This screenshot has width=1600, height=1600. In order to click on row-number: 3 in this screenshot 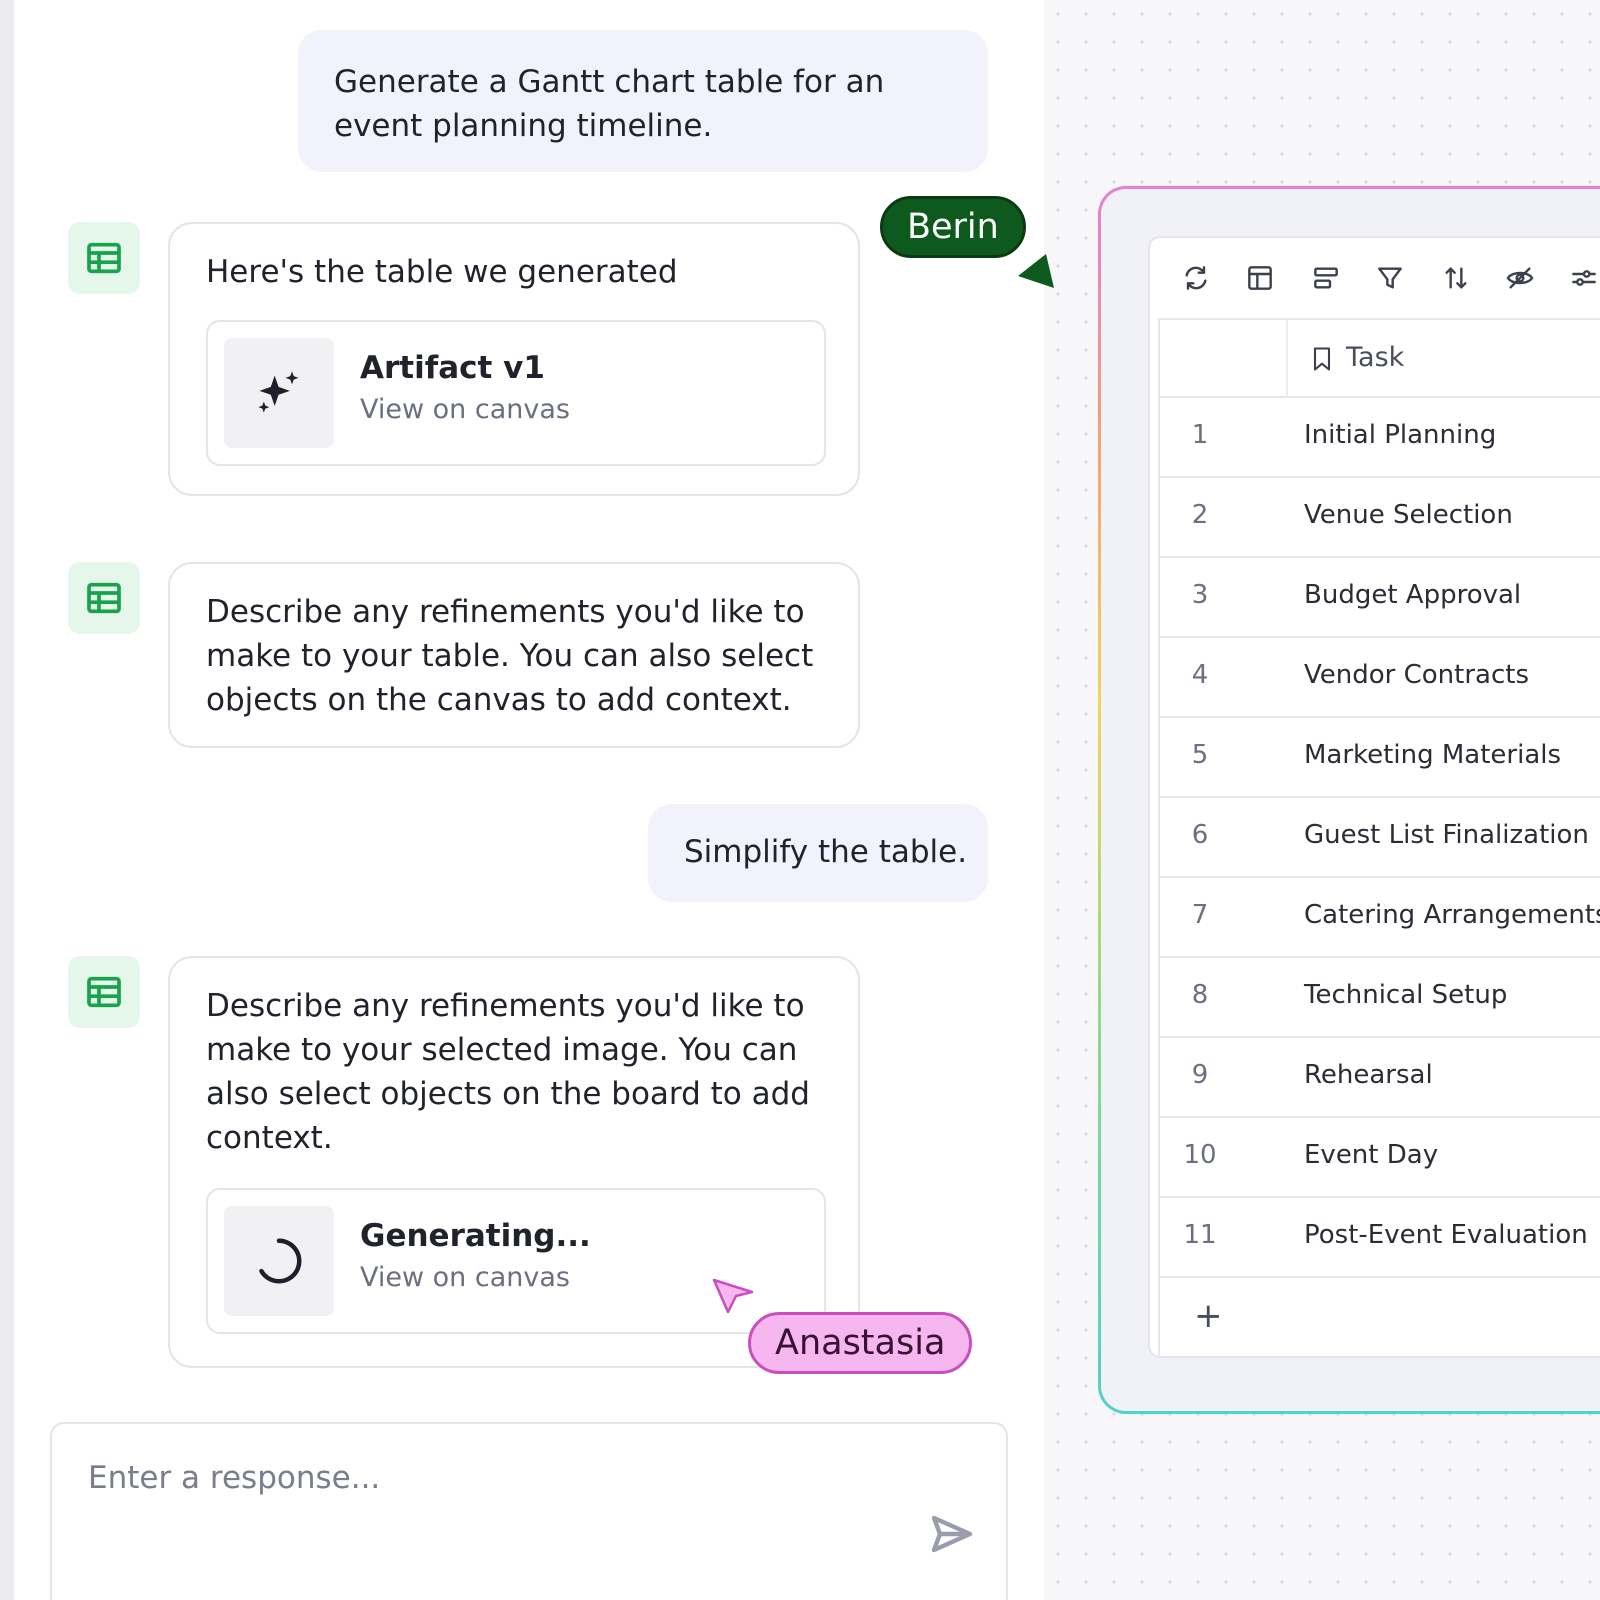, I will do `click(1200, 595)`.